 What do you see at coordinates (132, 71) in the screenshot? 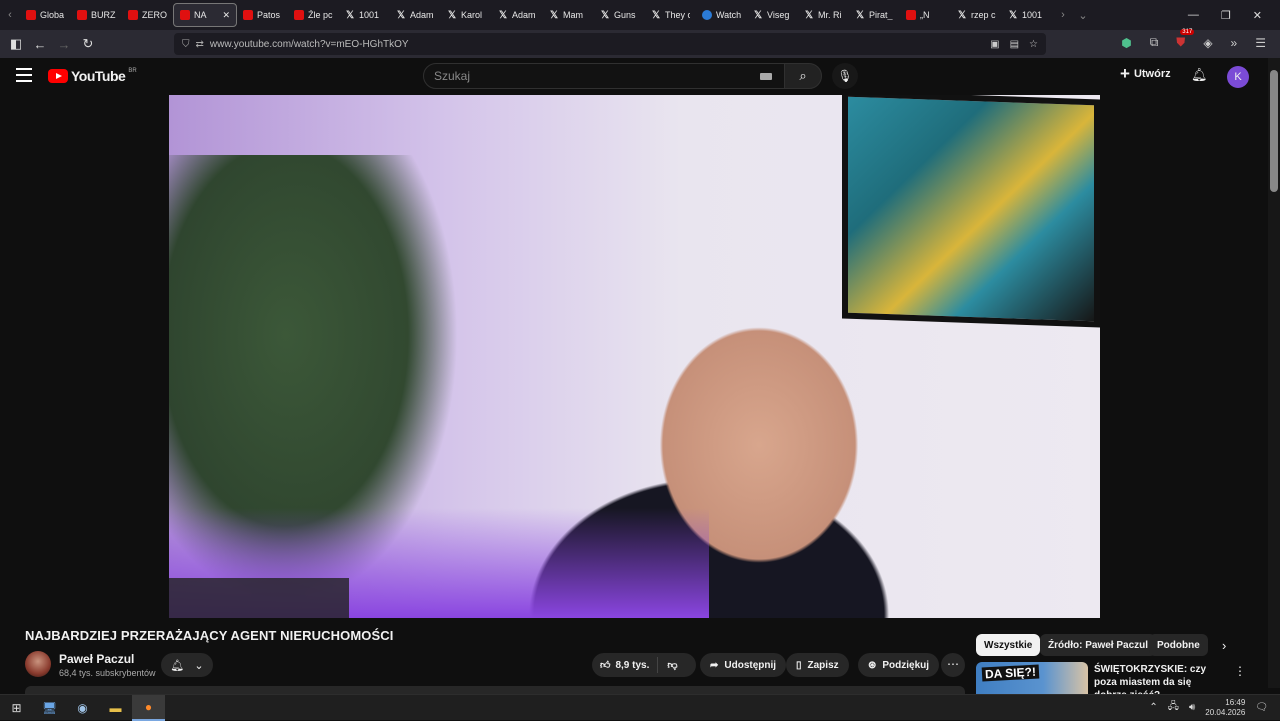
I see `country-code: BR` at bounding box center [132, 71].